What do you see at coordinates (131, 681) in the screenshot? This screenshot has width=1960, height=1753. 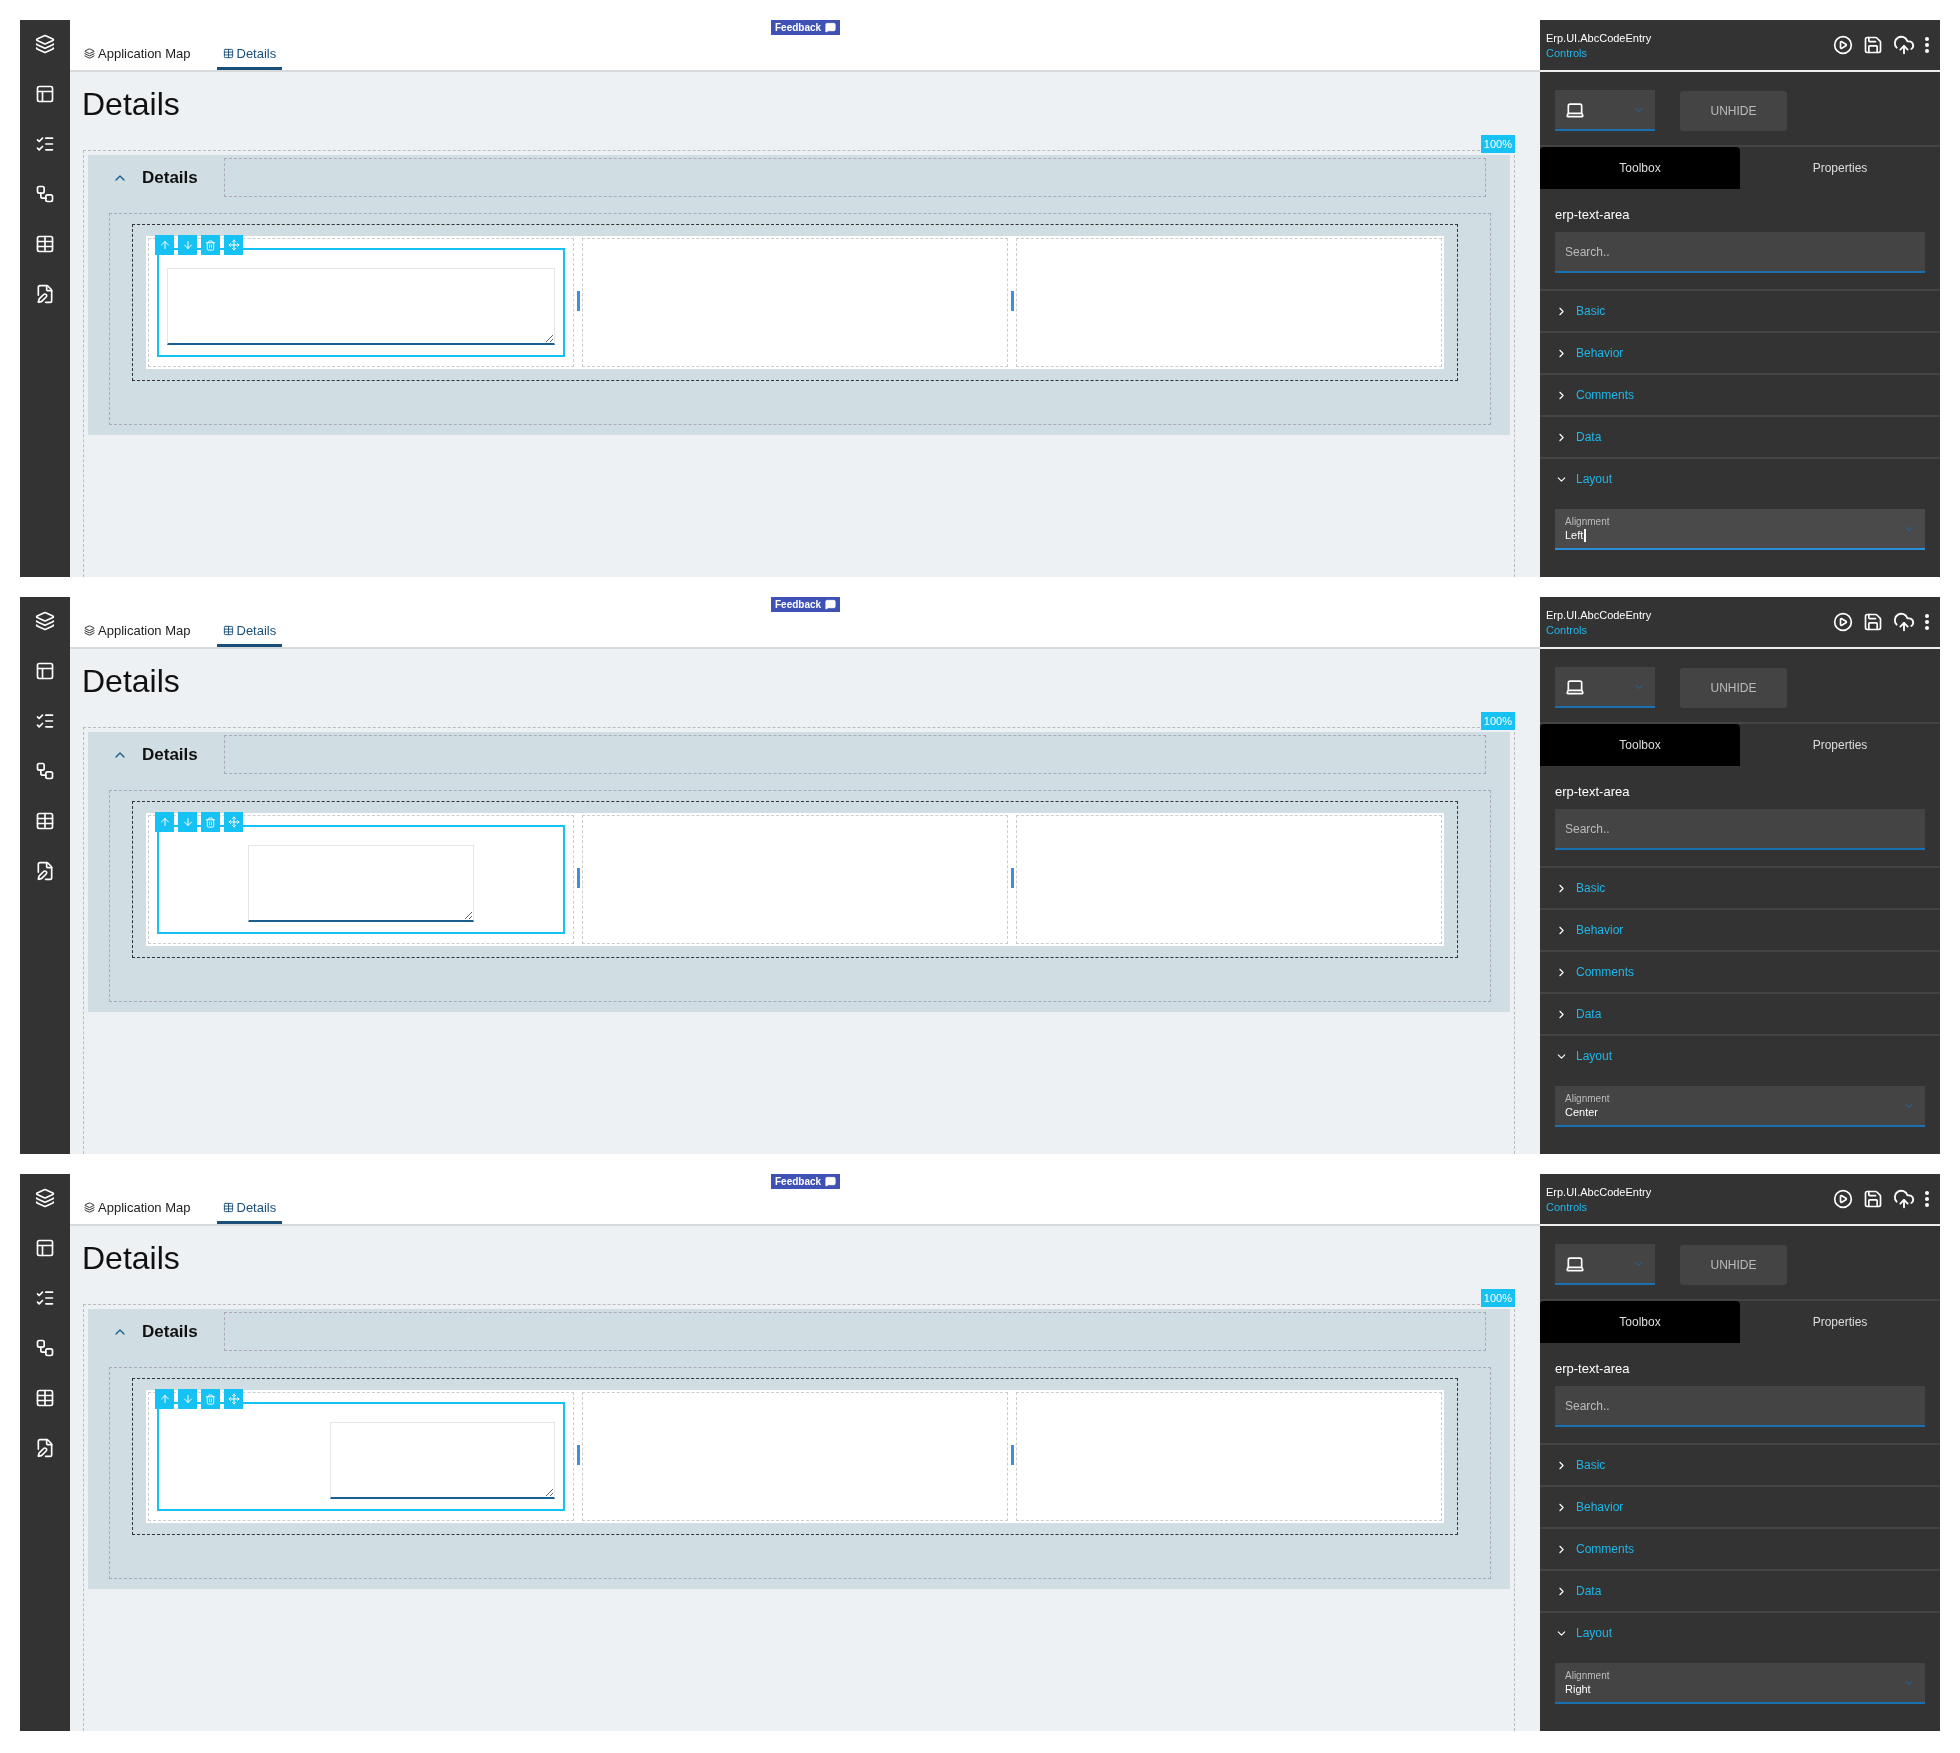 I see `page-title: Details` at bounding box center [131, 681].